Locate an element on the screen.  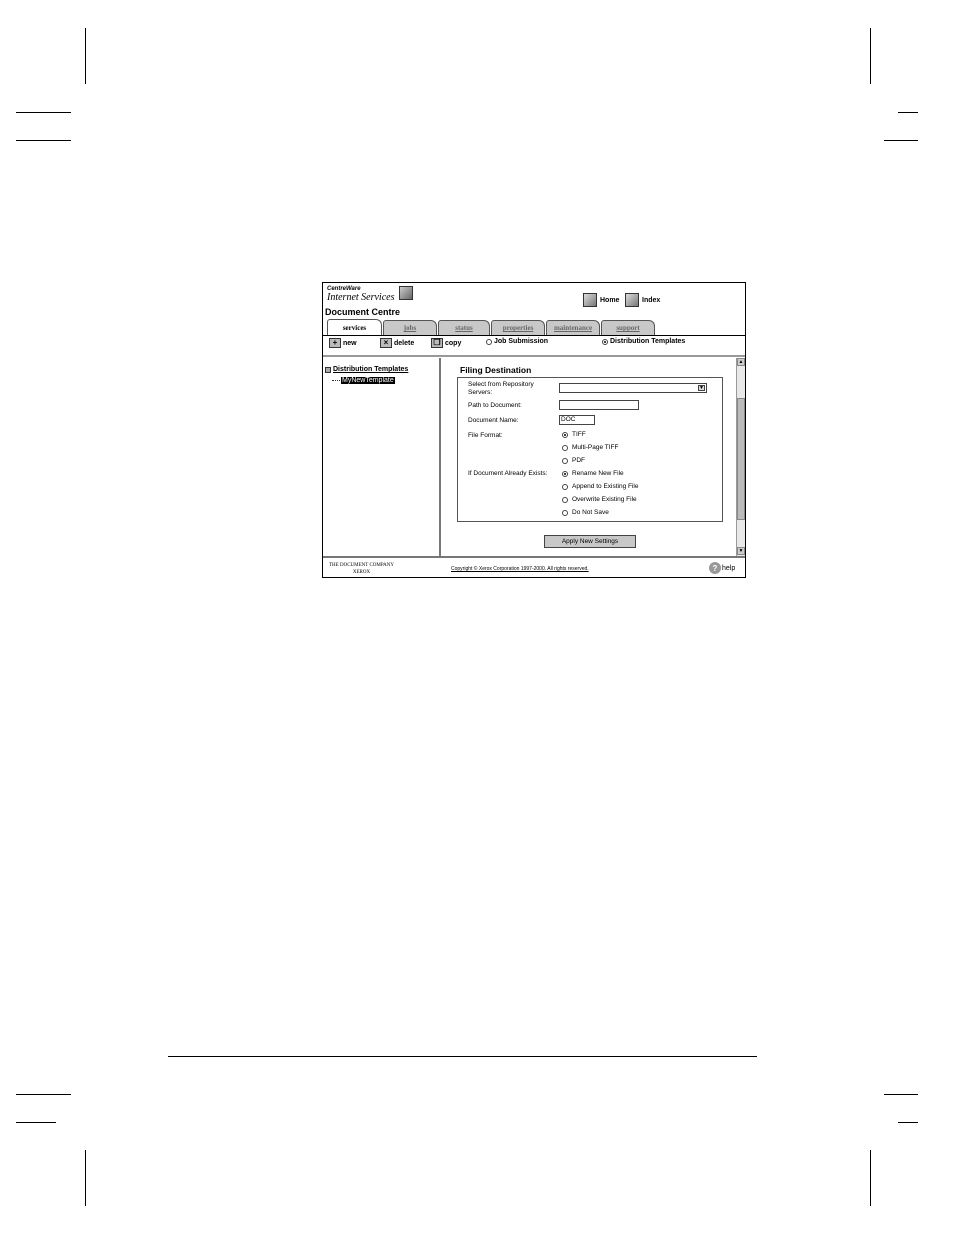
format-option-multipage-tiff: Multi-Page TIFF is located at coordinates (590, 448).